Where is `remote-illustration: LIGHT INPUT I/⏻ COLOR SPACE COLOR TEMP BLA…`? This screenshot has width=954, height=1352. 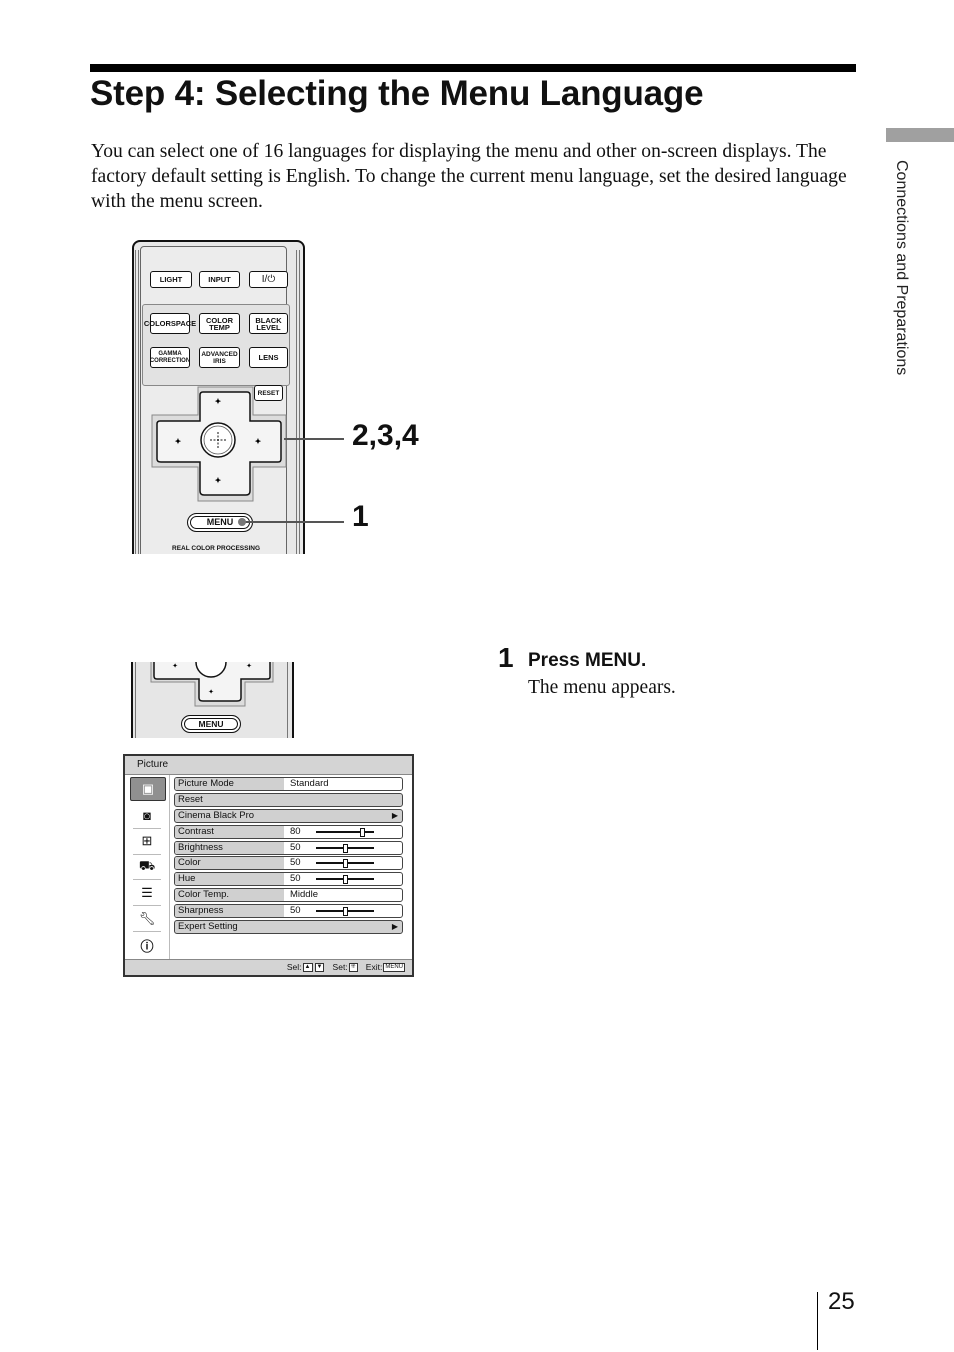
remote-illustration: LIGHT INPUT I/⏻ COLOR SPACE COLOR TEMP BLA… is located at coordinates (218, 397).